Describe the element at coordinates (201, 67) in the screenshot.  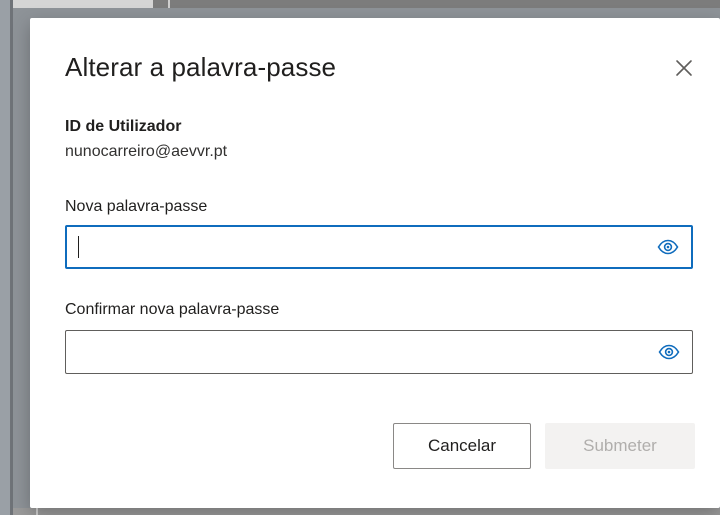
I see `dialog-title: Alterar a palavra-passe` at that location.